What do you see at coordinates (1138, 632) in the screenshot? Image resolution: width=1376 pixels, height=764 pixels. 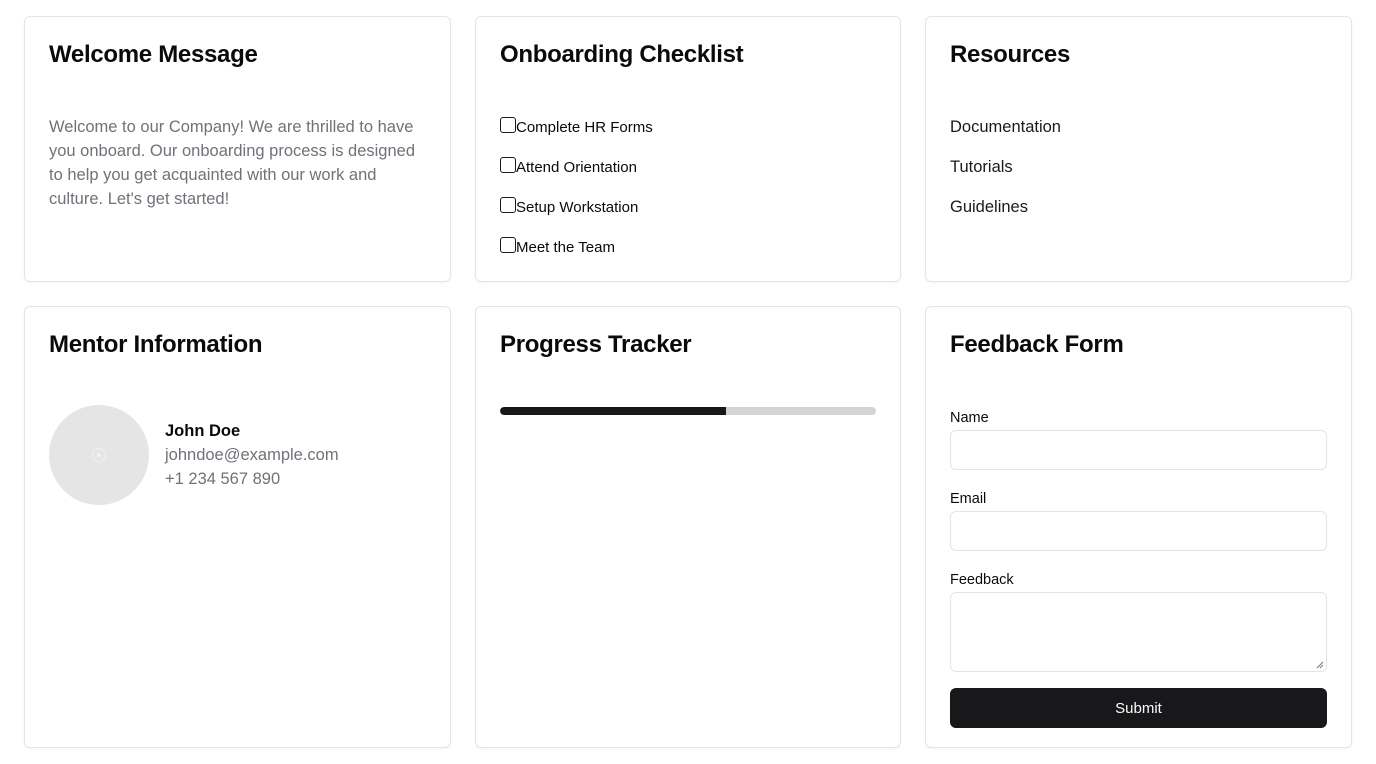 I see `feedback-textarea` at bounding box center [1138, 632].